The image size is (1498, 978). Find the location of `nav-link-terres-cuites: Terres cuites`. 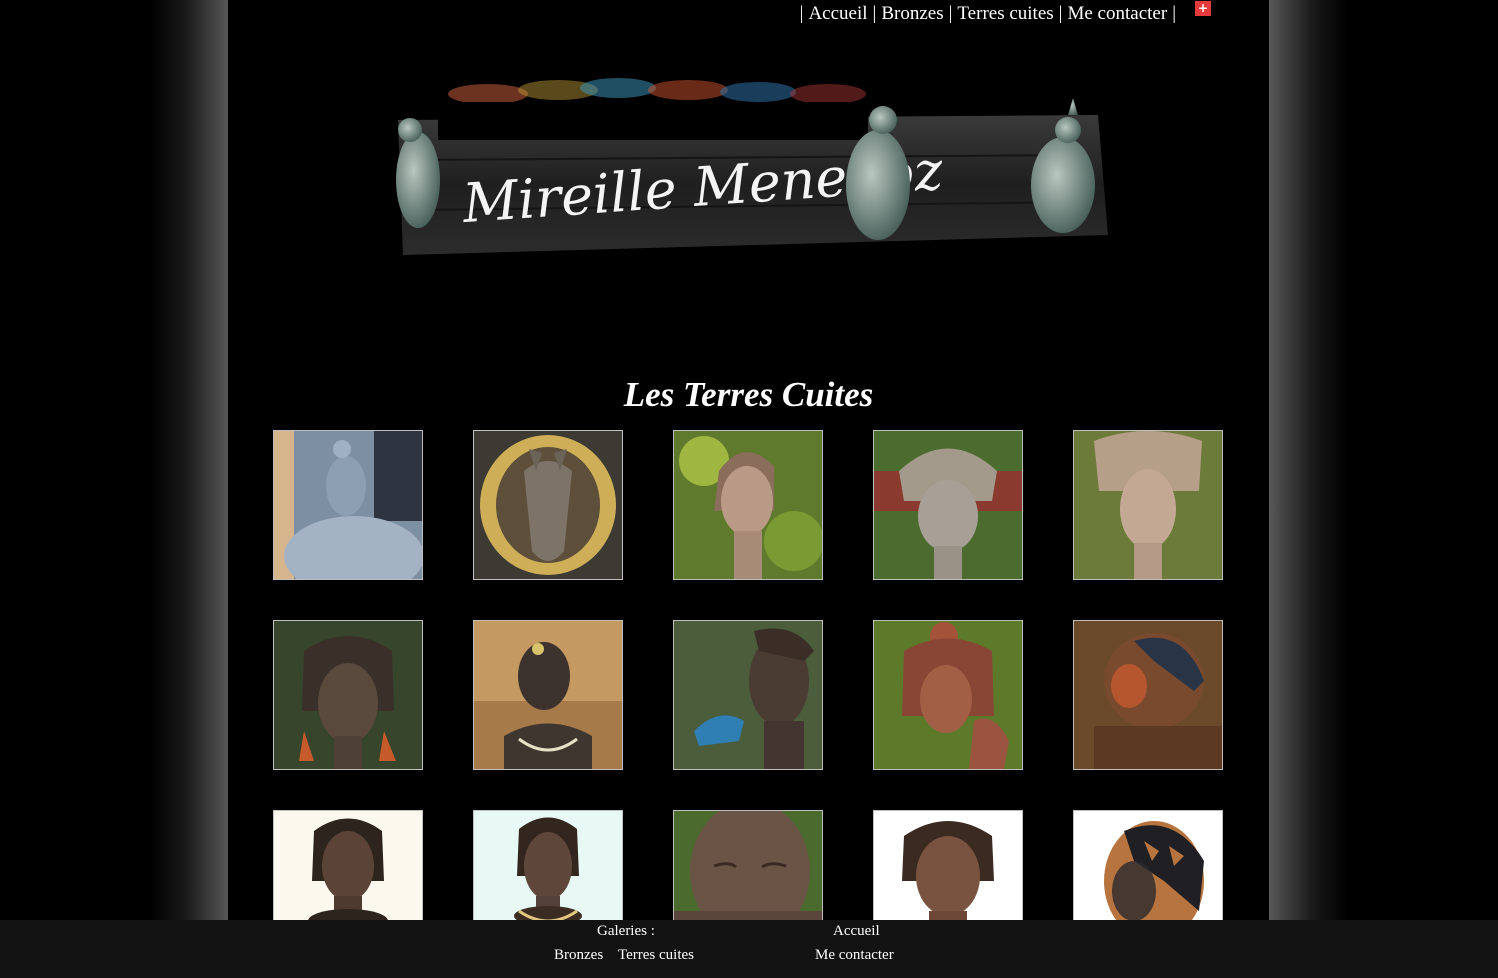

nav-link-terres-cuites: Terres cuites is located at coordinates (1005, 14).